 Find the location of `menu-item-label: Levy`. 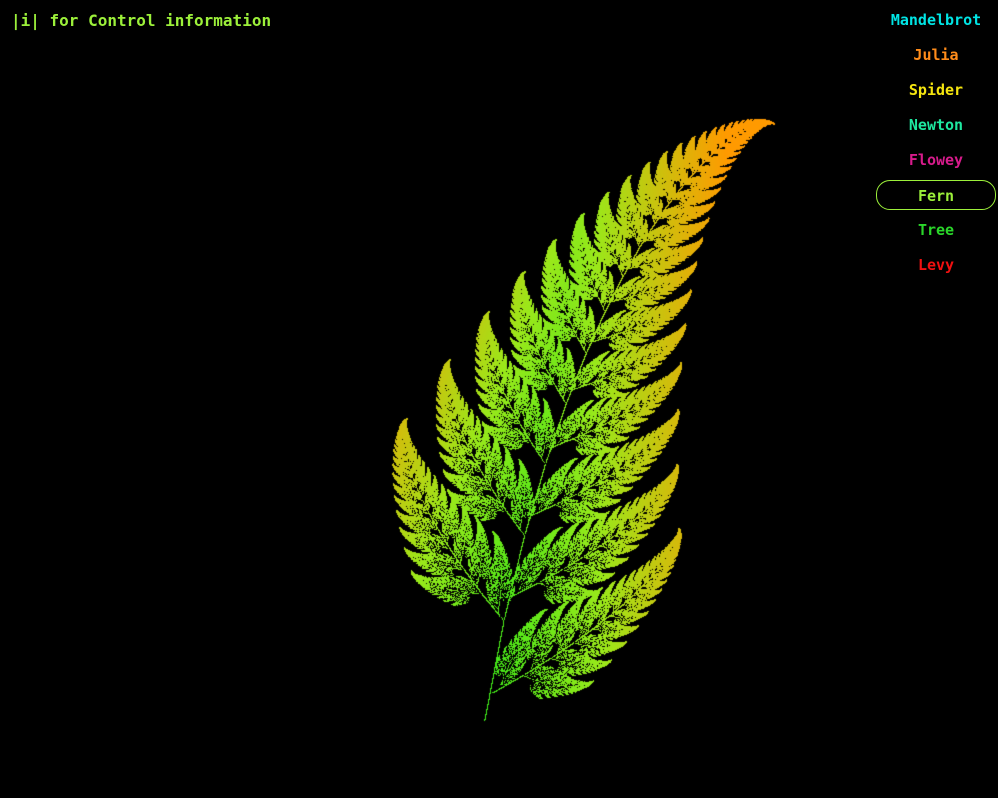

menu-item-label: Levy is located at coordinates (936, 265).